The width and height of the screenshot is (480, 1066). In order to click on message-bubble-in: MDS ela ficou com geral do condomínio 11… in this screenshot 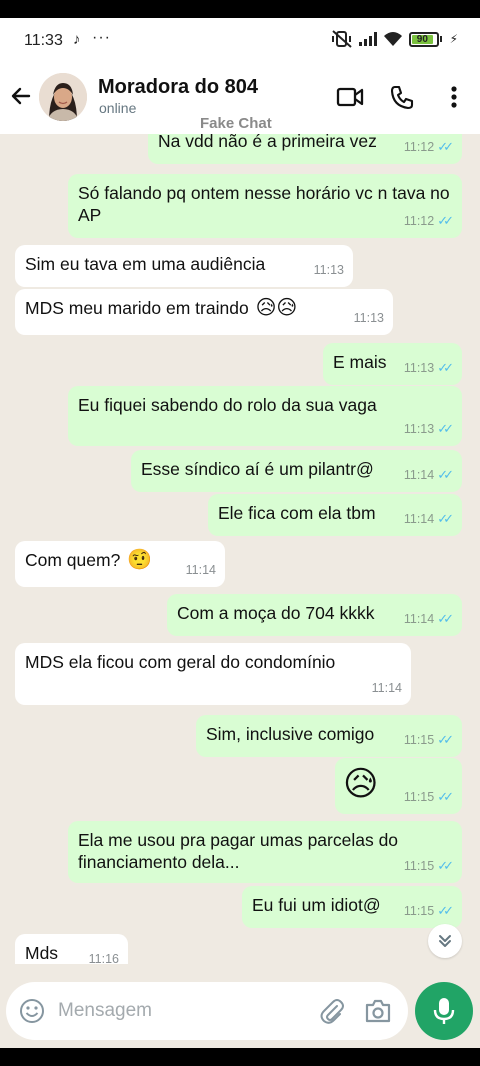, I will do `click(213, 674)`.